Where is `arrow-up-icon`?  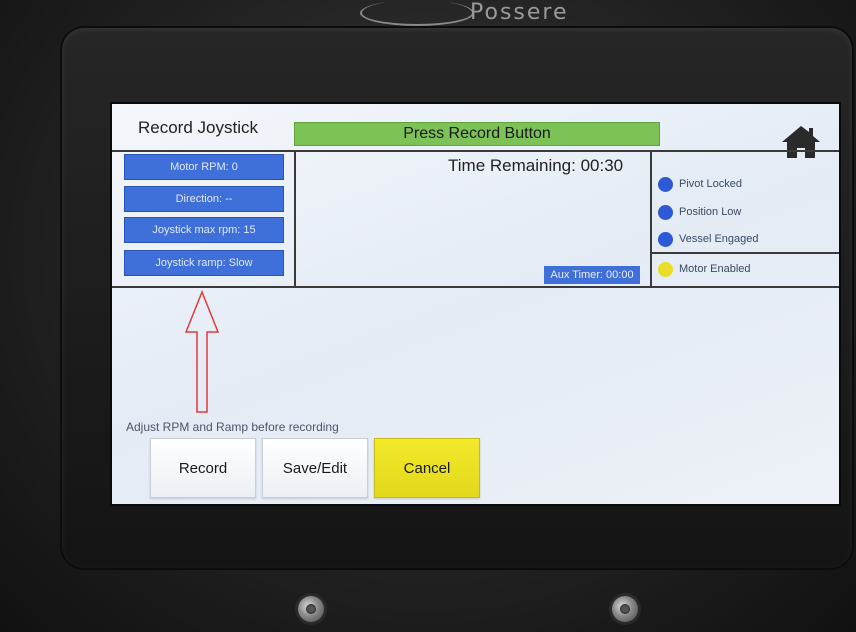 arrow-up-icon is located at coordinates (202, 351).